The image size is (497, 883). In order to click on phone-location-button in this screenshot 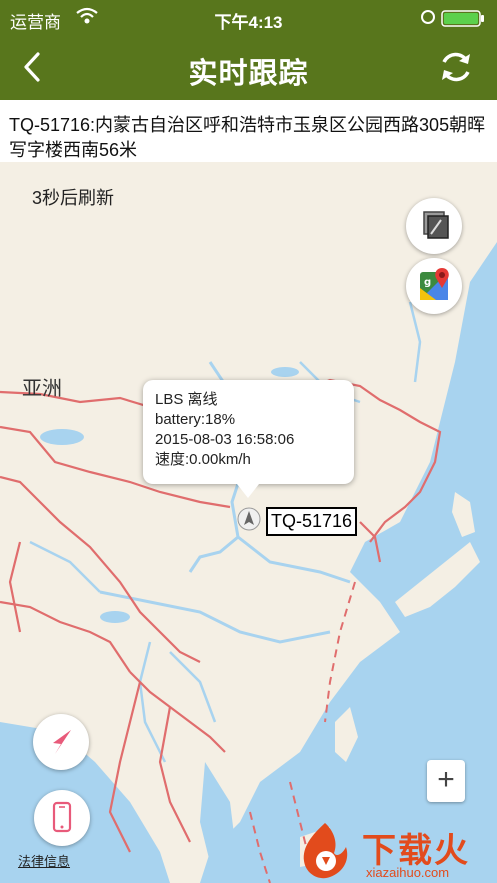, I will do `click(62, 818)`.